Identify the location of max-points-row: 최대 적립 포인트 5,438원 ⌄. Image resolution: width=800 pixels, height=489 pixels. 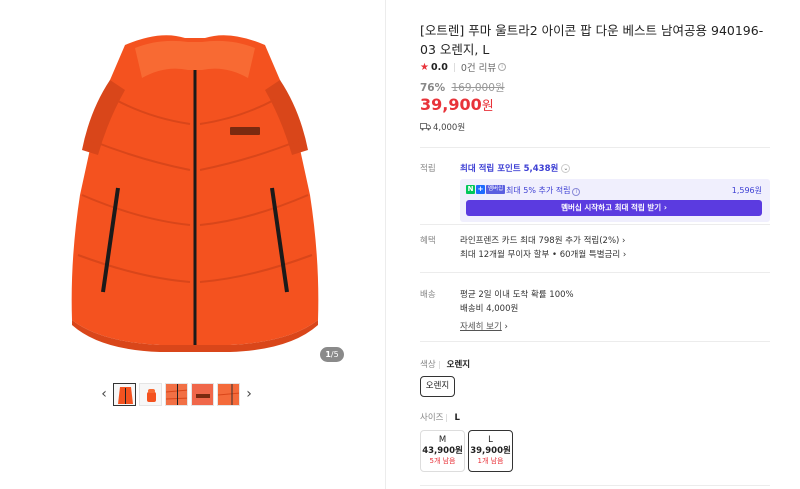
(515, 168).